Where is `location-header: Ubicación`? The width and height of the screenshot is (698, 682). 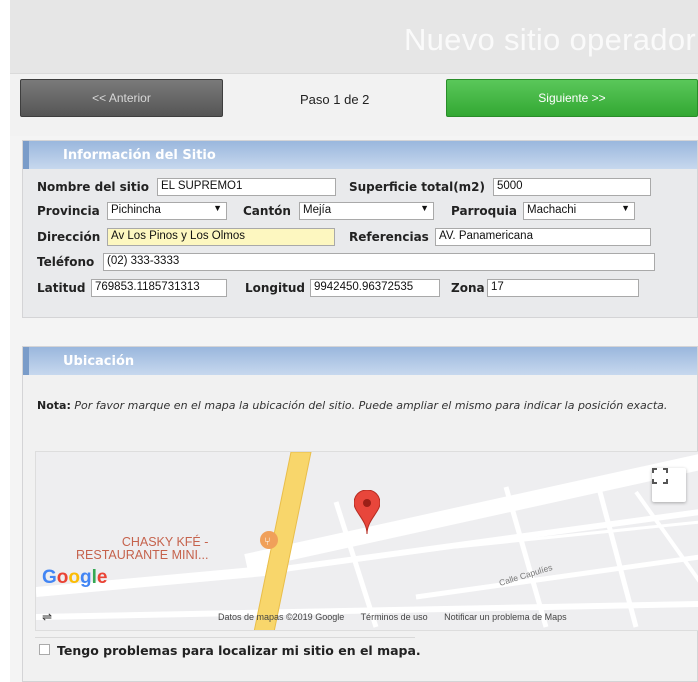 location-header: Ubicación is located at coordinates (360, 361).